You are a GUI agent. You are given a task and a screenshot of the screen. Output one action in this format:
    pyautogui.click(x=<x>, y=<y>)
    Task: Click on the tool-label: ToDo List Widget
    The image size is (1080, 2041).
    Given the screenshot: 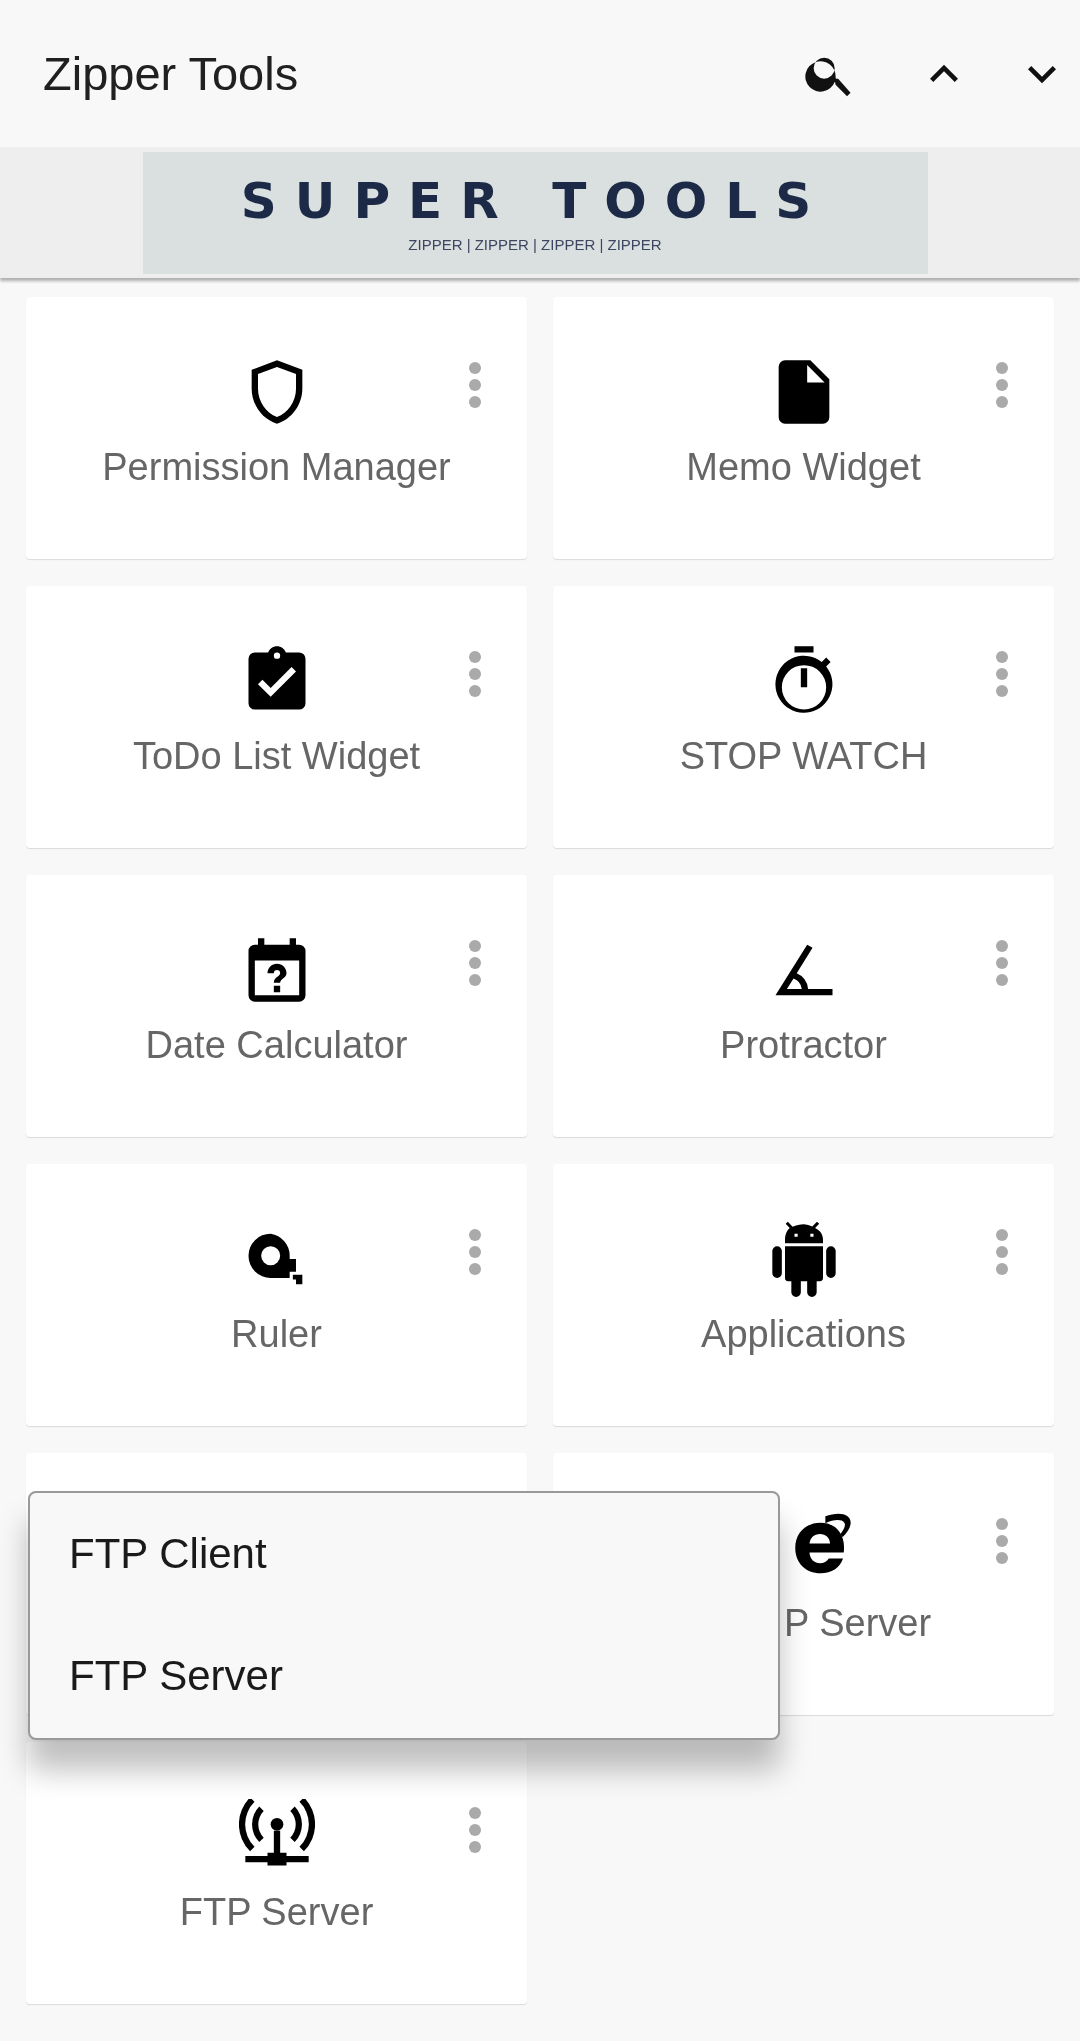 What is the action you would take?
    pyautogui.click(x=276, y=756)
    